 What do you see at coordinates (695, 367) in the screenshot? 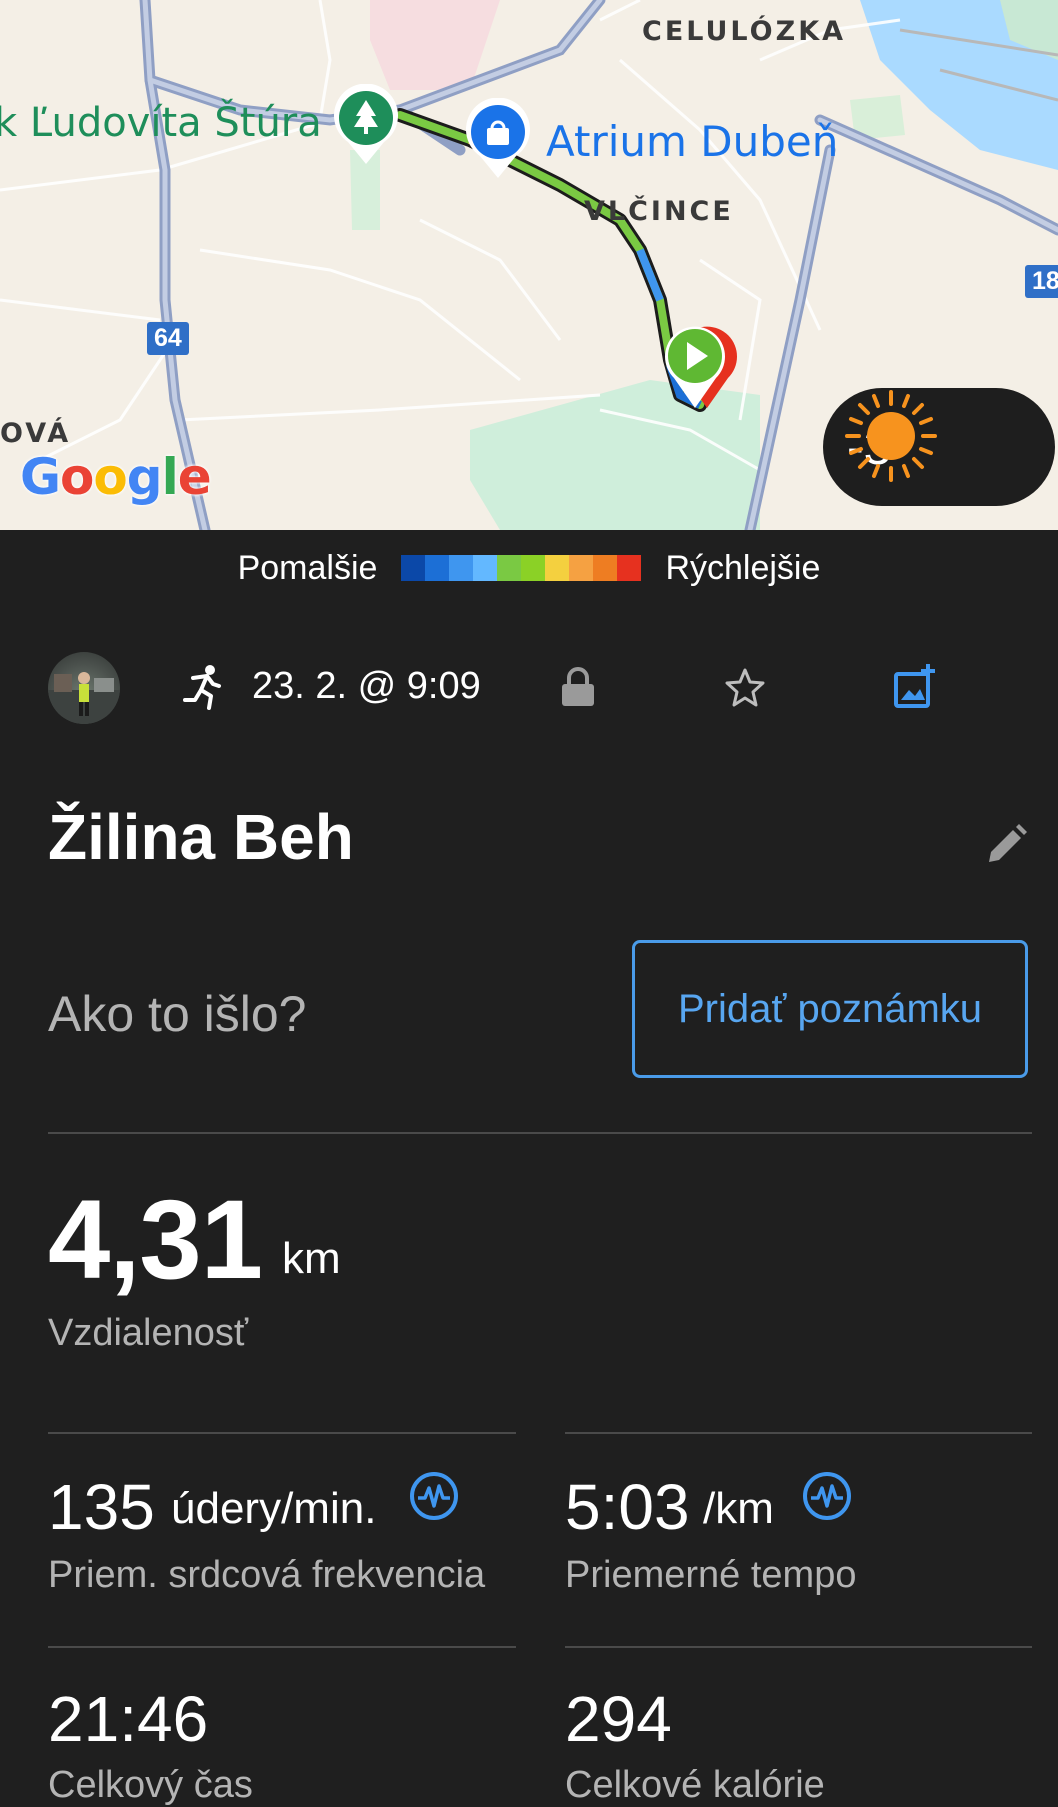
I see `start-pin-icon` at bounding box center [695, 367].